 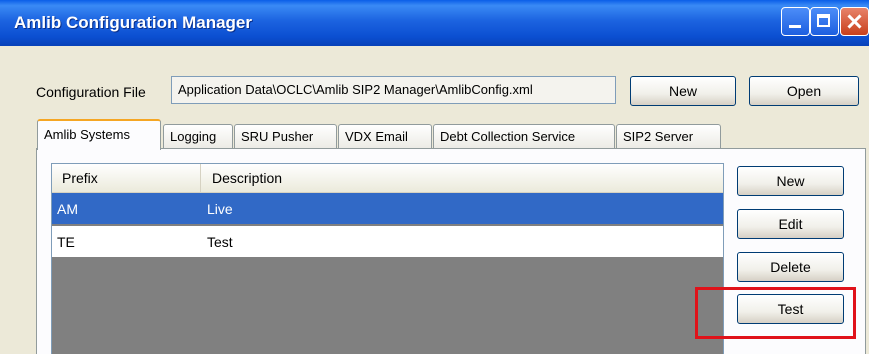 What do you see at coordinates (99, 134) in the screenshot?
I see `tab-amlib-systems: Amlib Systems` at bounding box center [99, 134].